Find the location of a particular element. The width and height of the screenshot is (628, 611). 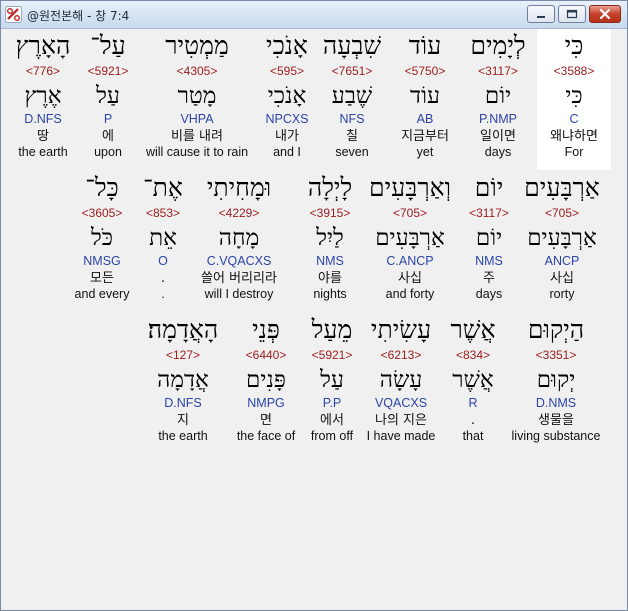

word-cell: עוֹד <5750> עוֹד AB 지금부터 yet is located at coordinates (425, 94).